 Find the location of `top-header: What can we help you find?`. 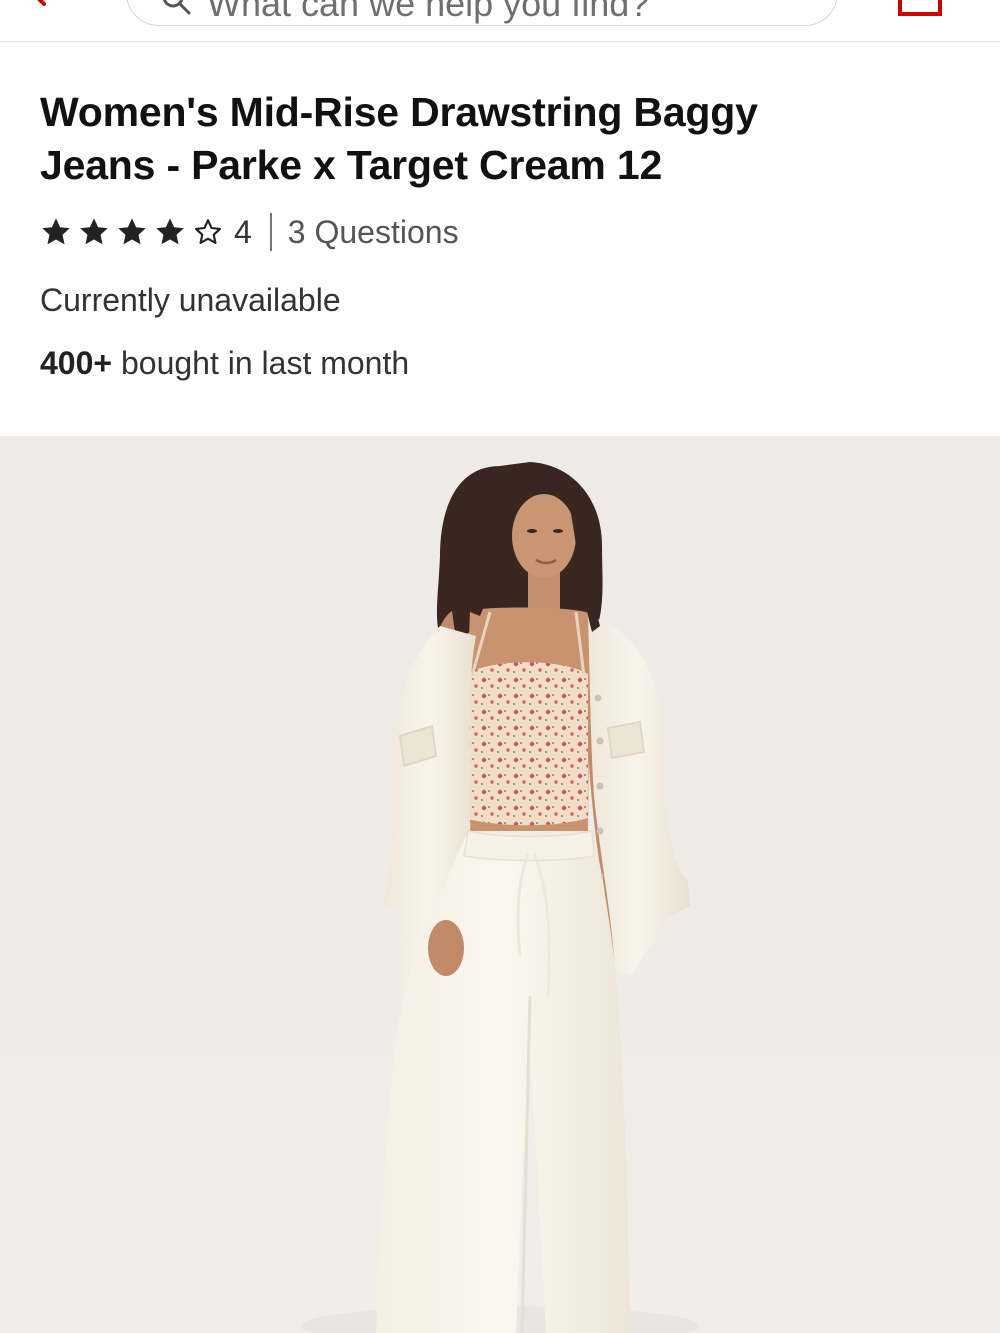

top-header: What can we help you find? is located at coordinates (500, 21).